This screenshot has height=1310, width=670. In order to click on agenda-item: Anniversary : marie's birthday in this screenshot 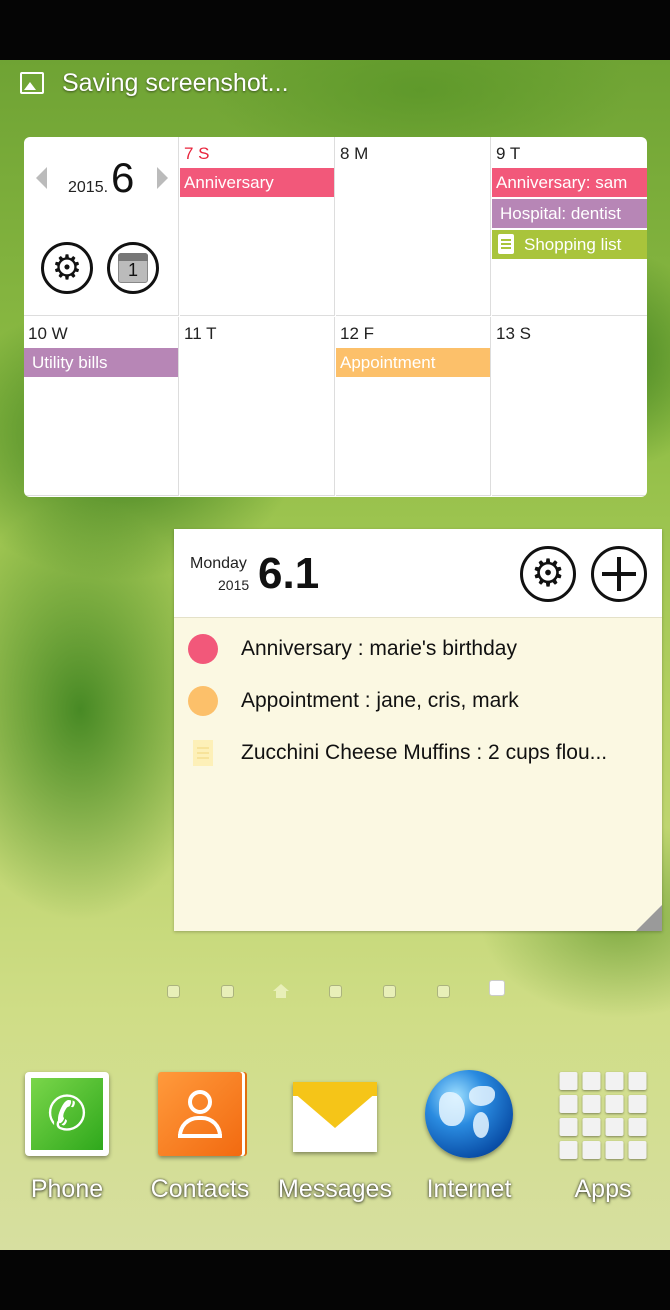, I will do `click(418, 649)`.